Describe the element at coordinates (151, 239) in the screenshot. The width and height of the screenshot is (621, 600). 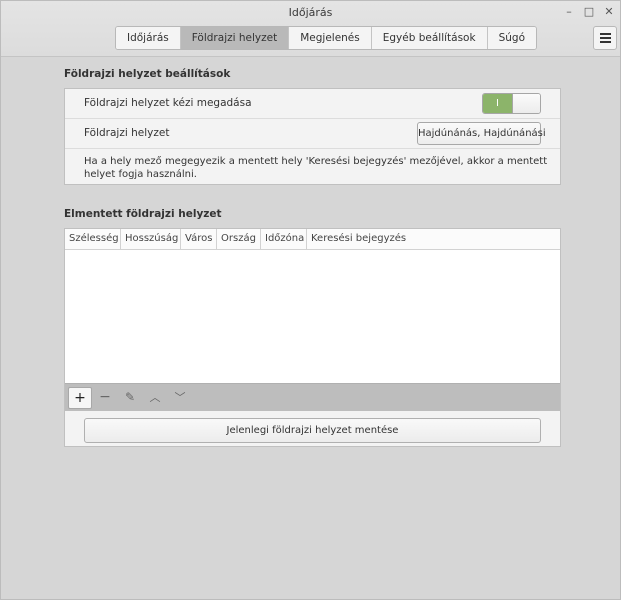
I see `column-longitude: Hosszúság` at that location.